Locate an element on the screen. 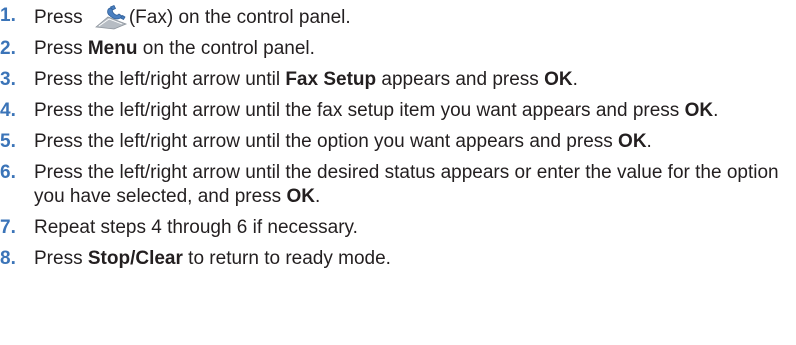  step-text-segment: appears and press is located at coordinates (460, 79).